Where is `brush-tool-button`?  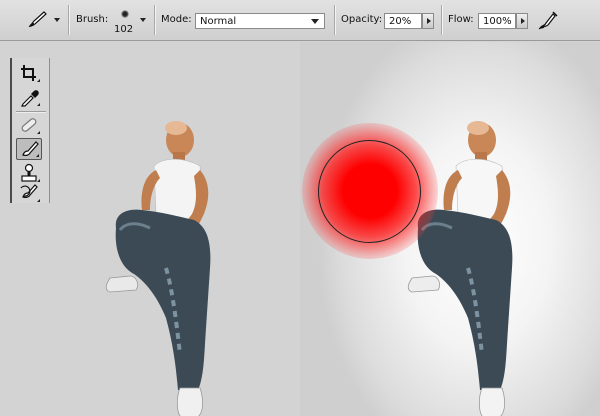
brush-tool-button is located at coordinates (29, 149).